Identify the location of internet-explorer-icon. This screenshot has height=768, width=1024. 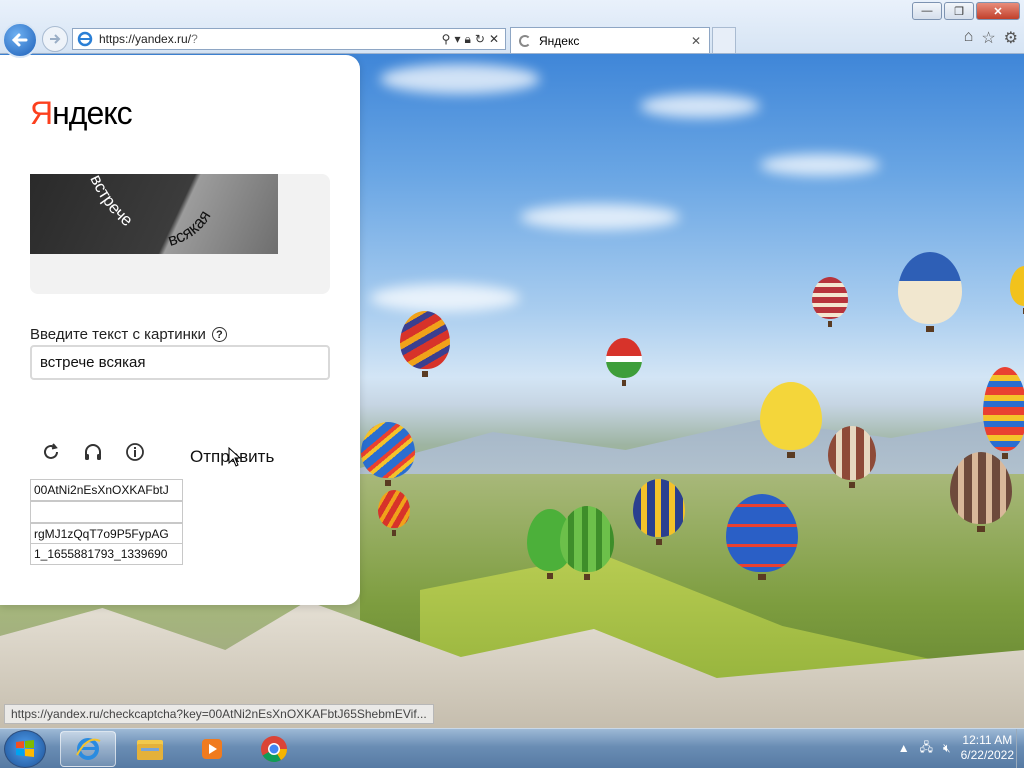
(88, 749).